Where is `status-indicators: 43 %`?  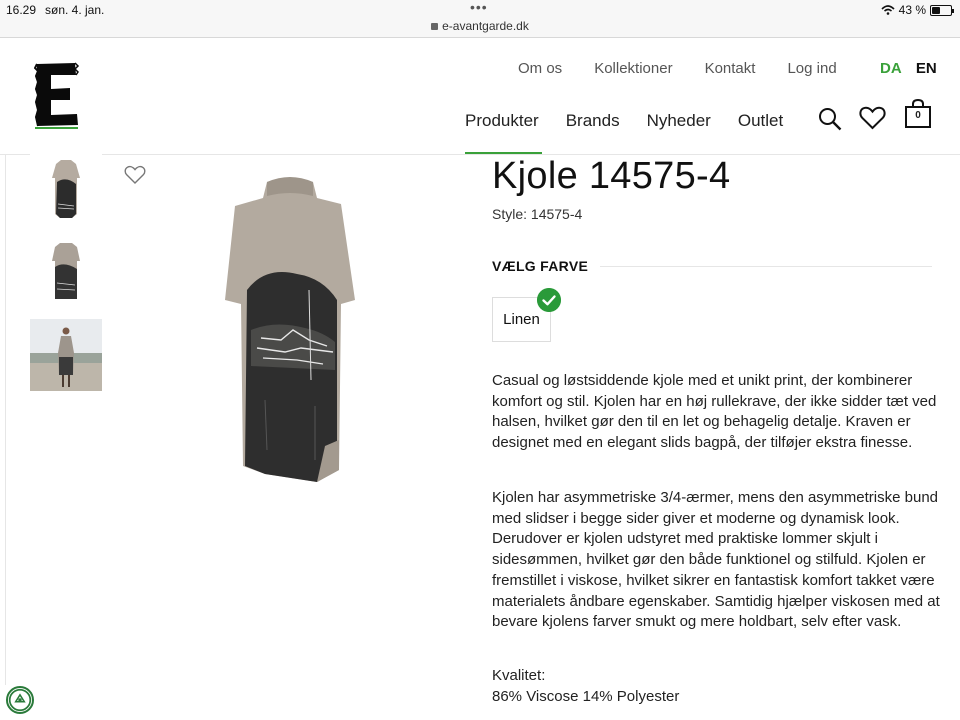
status-indicators: 43 % is located at coordinates (917, 10).